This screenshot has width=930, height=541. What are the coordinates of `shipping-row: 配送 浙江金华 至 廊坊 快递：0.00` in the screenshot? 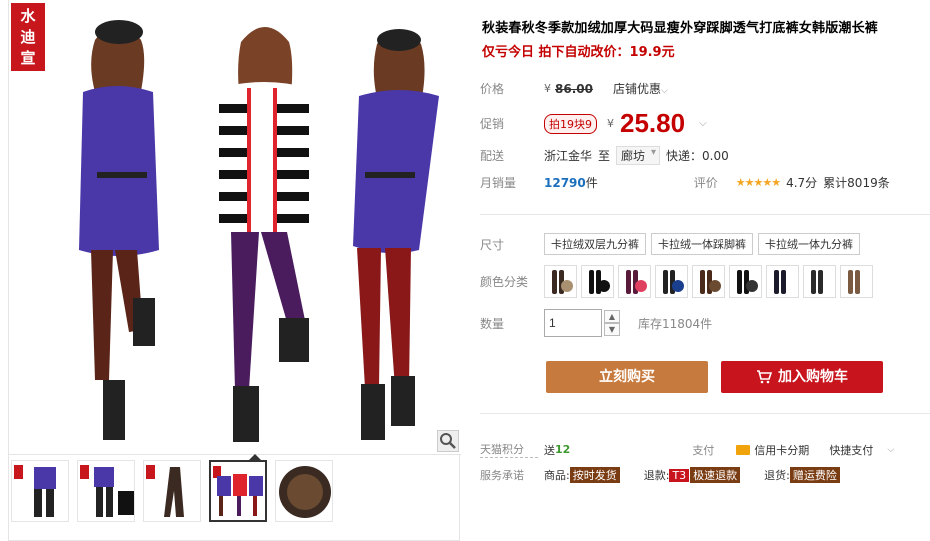 It's located at (604, 155).